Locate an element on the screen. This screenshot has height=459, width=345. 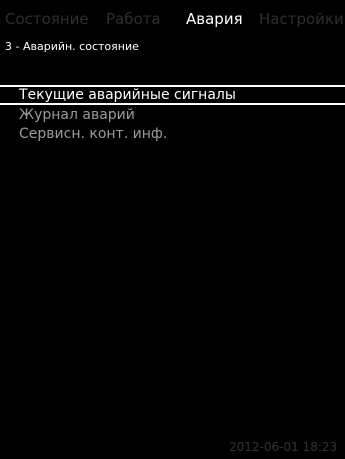
tab-operation: Работа is located at coordinates (133, 19).